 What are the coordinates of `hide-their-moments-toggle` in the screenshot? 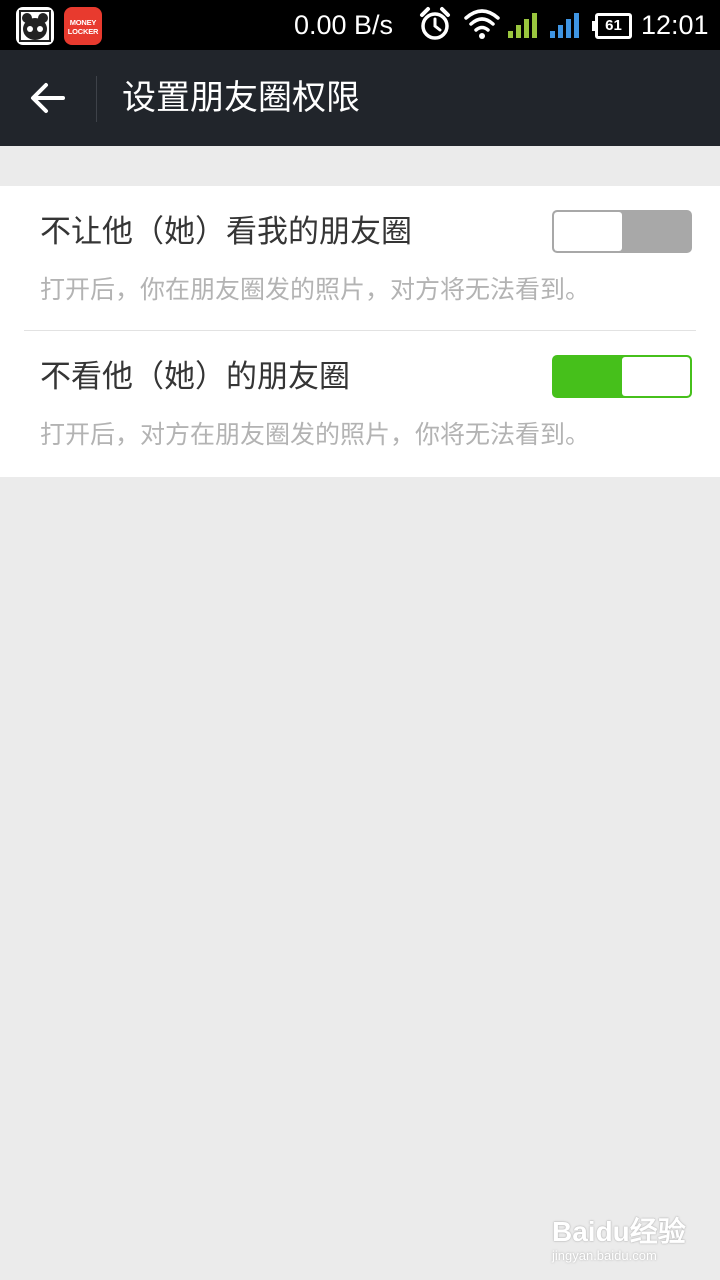 It's located at (622, 376).